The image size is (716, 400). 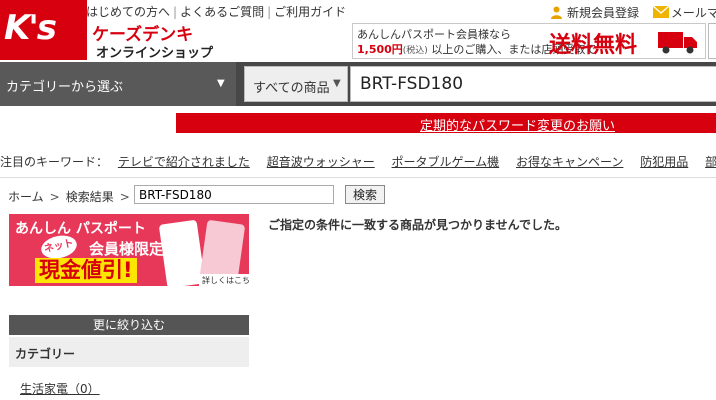 I want to click on refine-category-label: カテゴリー, so click(x=45, y=354).